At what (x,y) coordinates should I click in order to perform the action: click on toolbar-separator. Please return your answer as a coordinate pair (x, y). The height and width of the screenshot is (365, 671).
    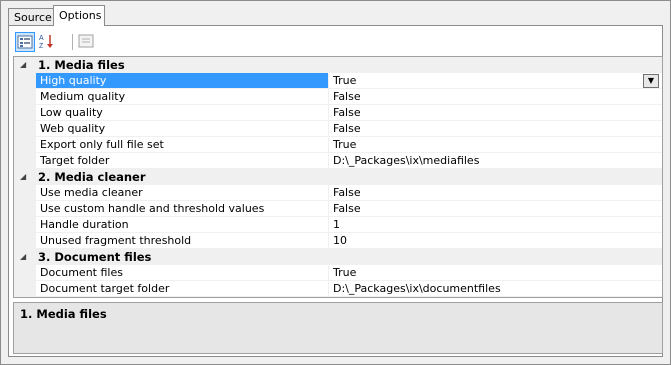
    Looking at the image, I should click on (72, 42).